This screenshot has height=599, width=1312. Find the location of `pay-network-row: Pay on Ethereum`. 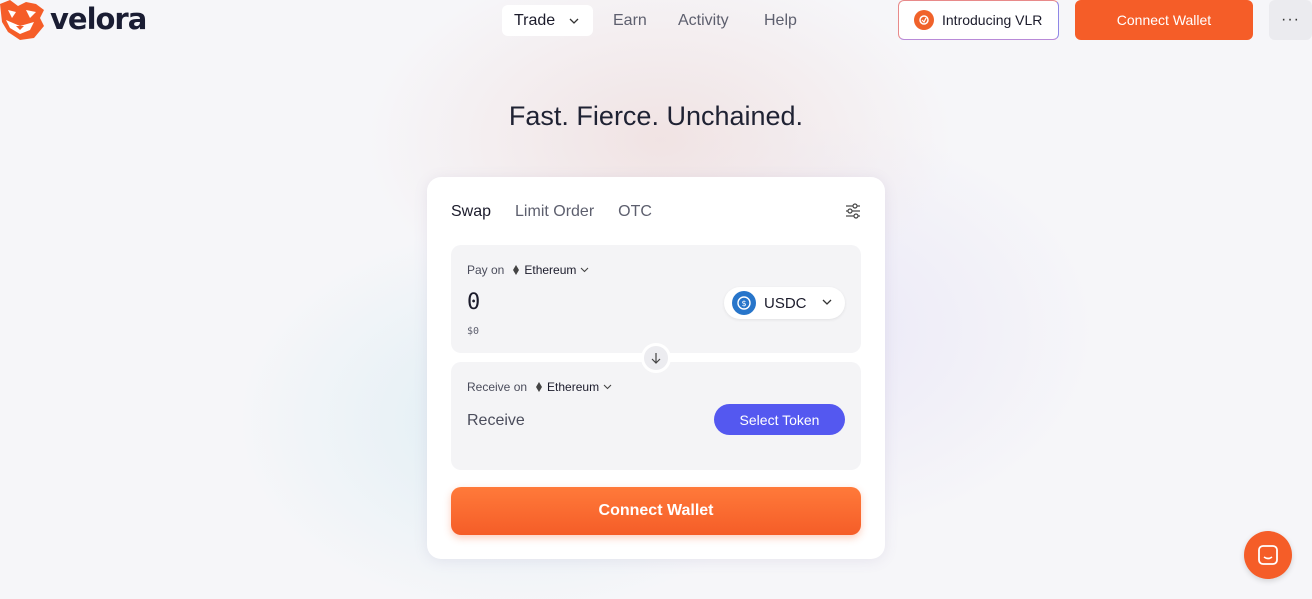

pay-network-row: Pay on Ethereum is located at coordinates (528, 270).